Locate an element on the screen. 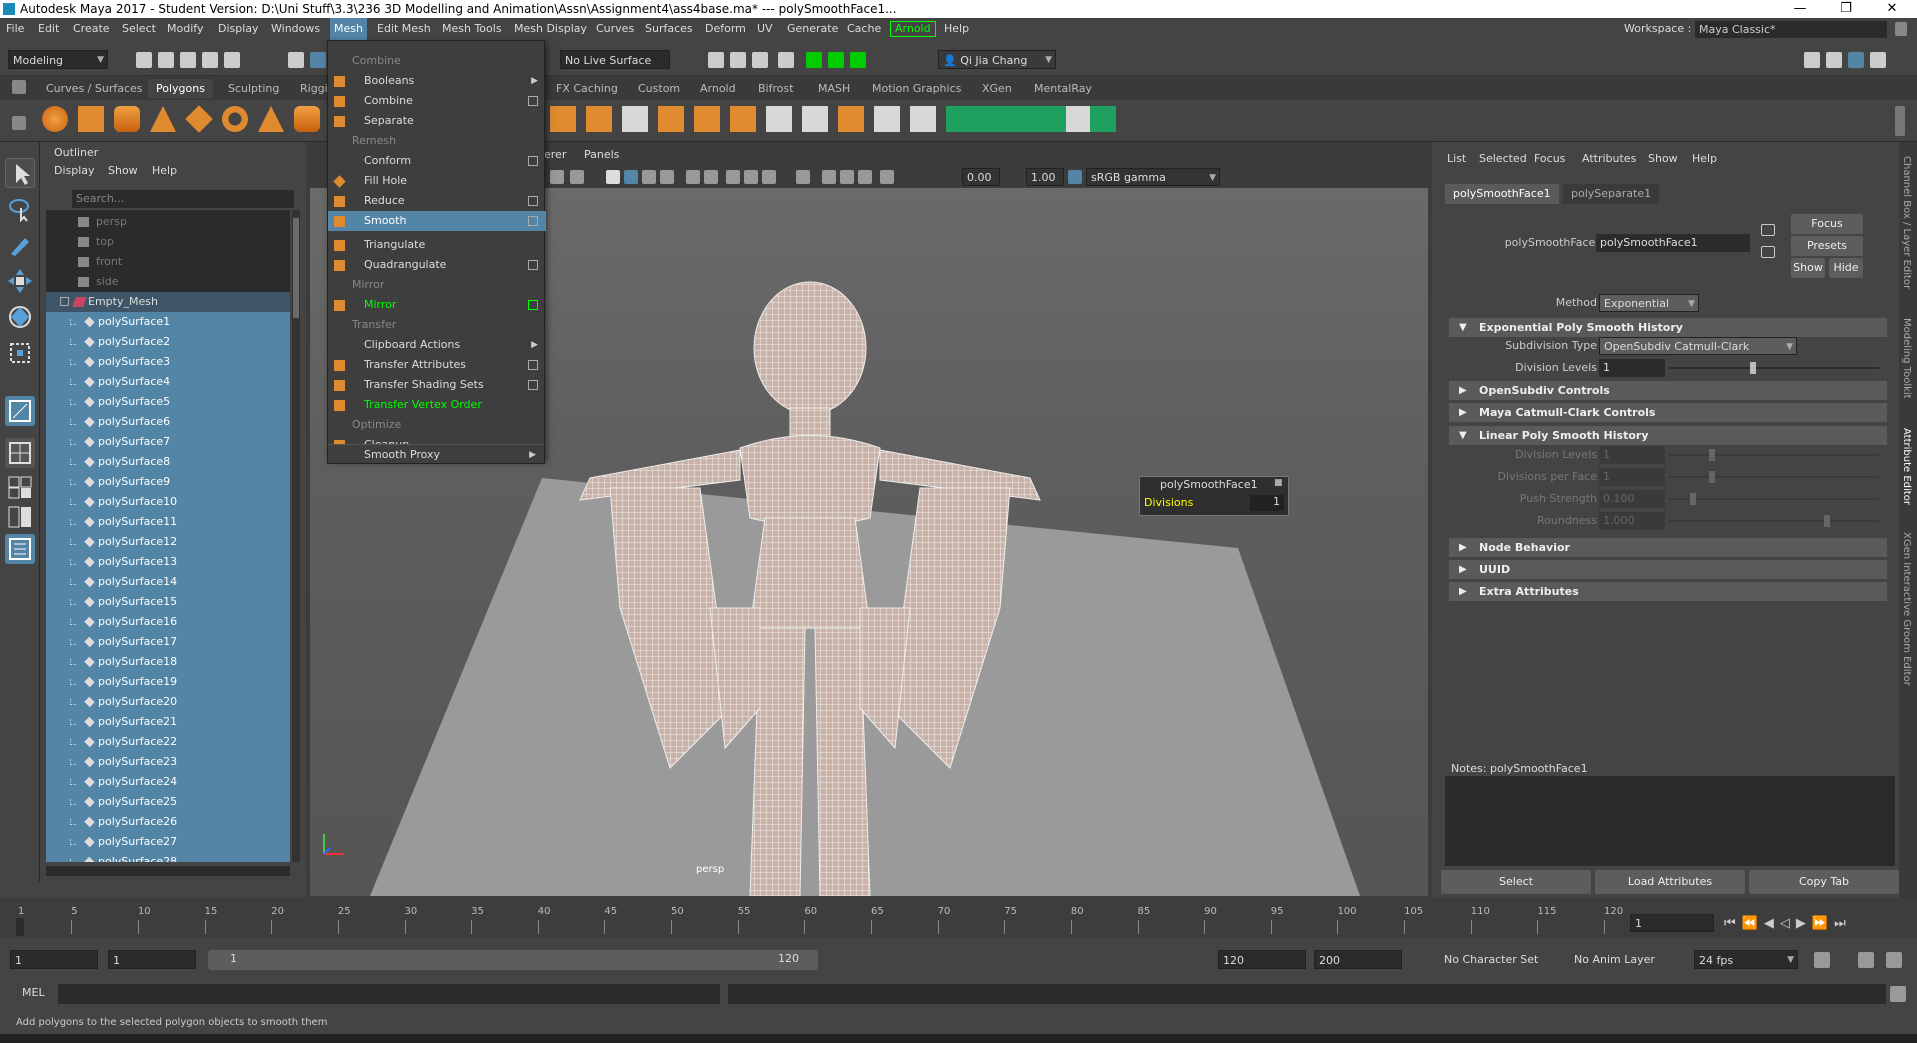  extract-shelf-icon is located at coordinates (599, 119).